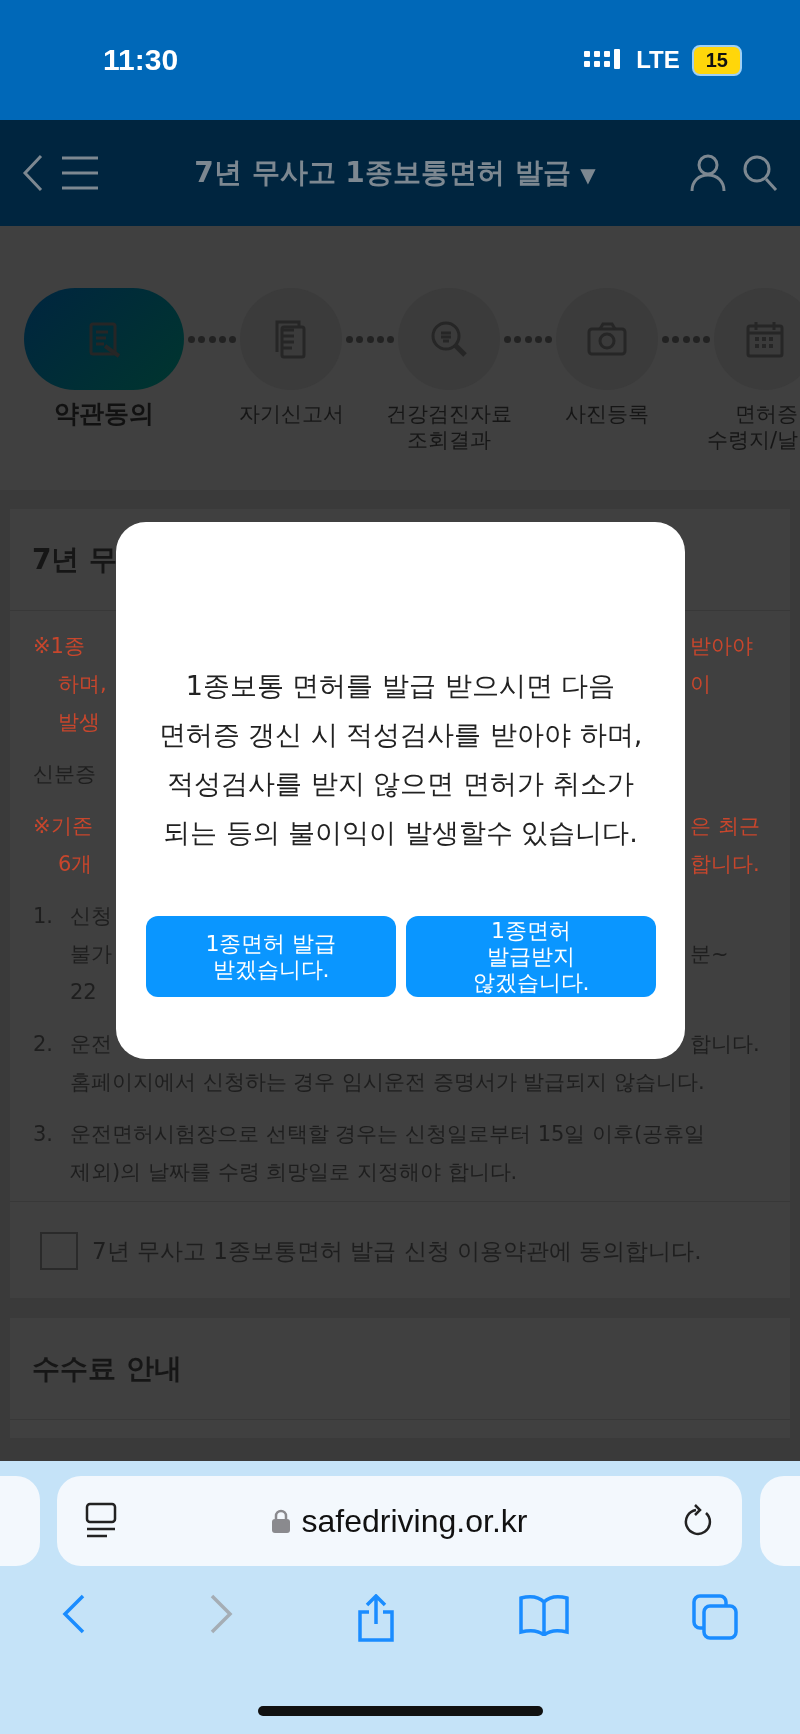 The image size is (800, 1734). Describe the element at coordinates (75, 864) in the screenshot. I see `notice-text: 6개` at that location.